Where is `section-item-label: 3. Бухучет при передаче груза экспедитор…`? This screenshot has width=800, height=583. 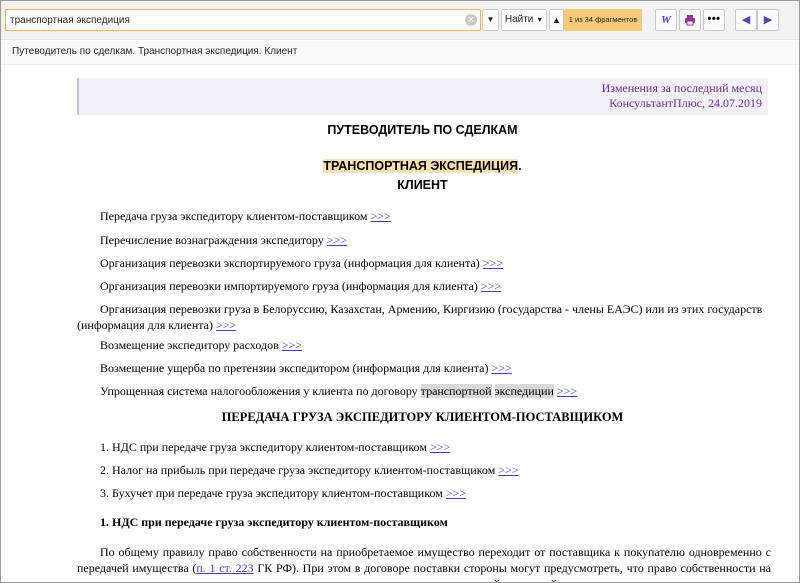
section-item-label: 3. Бухучет при передаче груза экспедитор… is located at coordinates (271, 493).